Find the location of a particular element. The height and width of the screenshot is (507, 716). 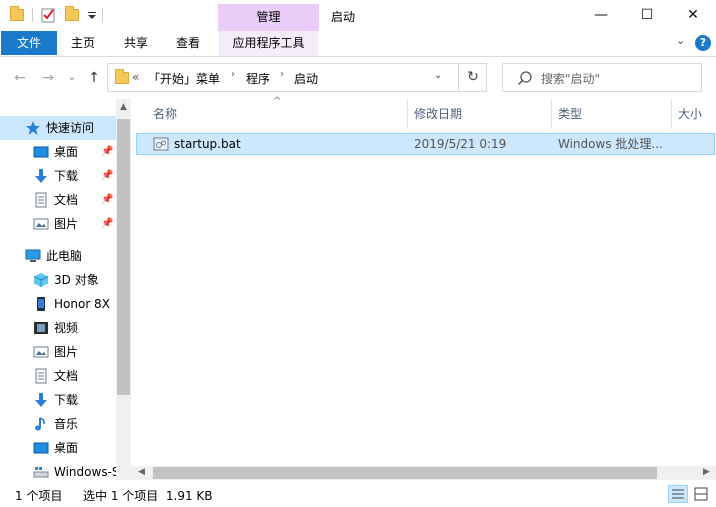

nav-item-label: Windows-S is located at coordinates (87, 472).